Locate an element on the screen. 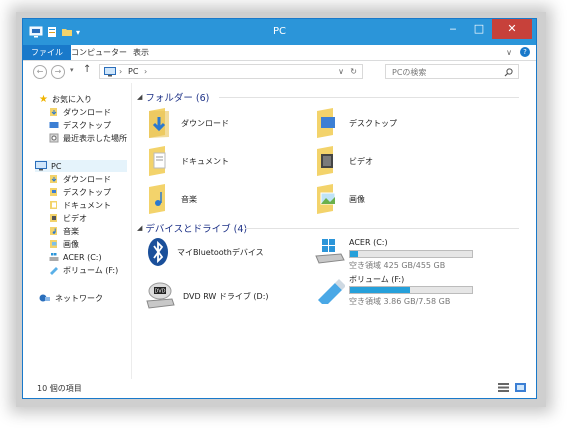 This screenshot has width=573, height=442. folder-documents: ドキュメント is located at coordinates (187, 161).